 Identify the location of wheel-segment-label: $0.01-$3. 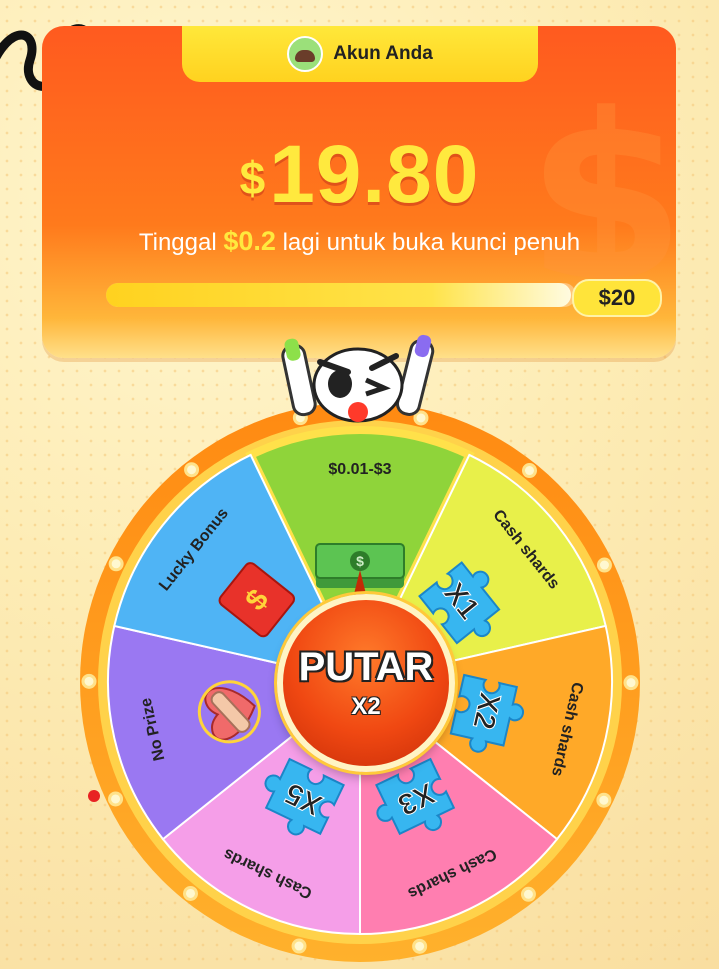
(359, 469).